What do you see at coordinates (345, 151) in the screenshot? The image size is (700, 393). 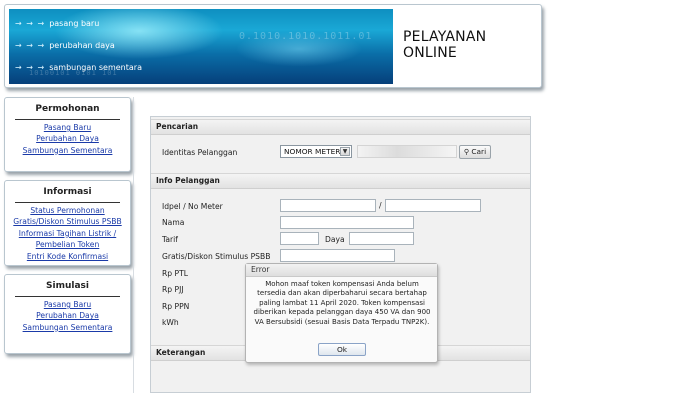 I see `chevron-down-icon: ▼` at bounding box center [345, 151].